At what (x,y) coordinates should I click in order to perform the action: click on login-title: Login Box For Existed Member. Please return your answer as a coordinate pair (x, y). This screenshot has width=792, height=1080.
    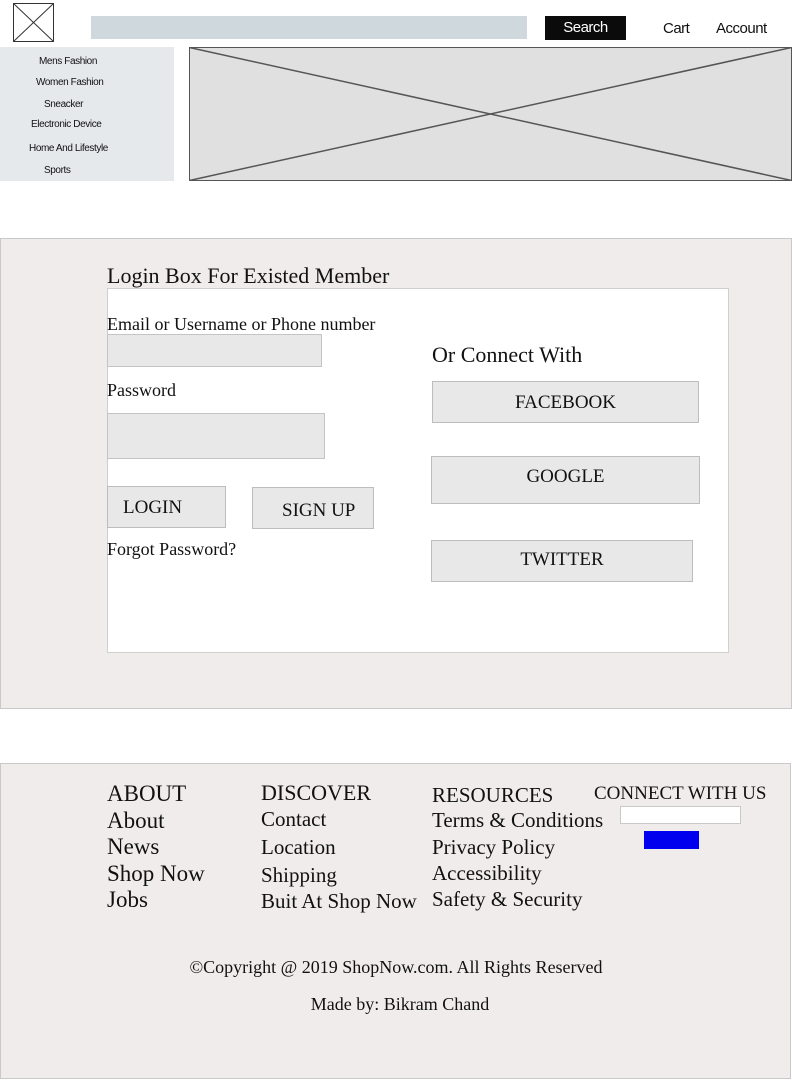
    Looking at the image, I should click on (248, 275).